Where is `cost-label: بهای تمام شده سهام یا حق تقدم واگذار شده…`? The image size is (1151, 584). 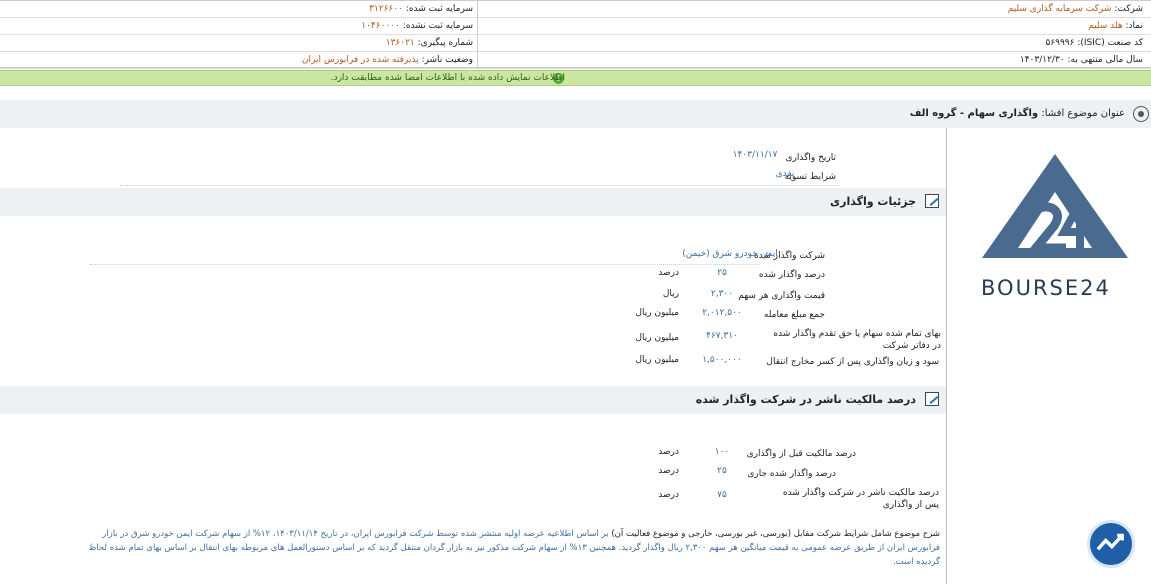
cost-label: بهای تمام شده سهام یا حق تقدم واگذار شده… is located at coordinates (857, 340).